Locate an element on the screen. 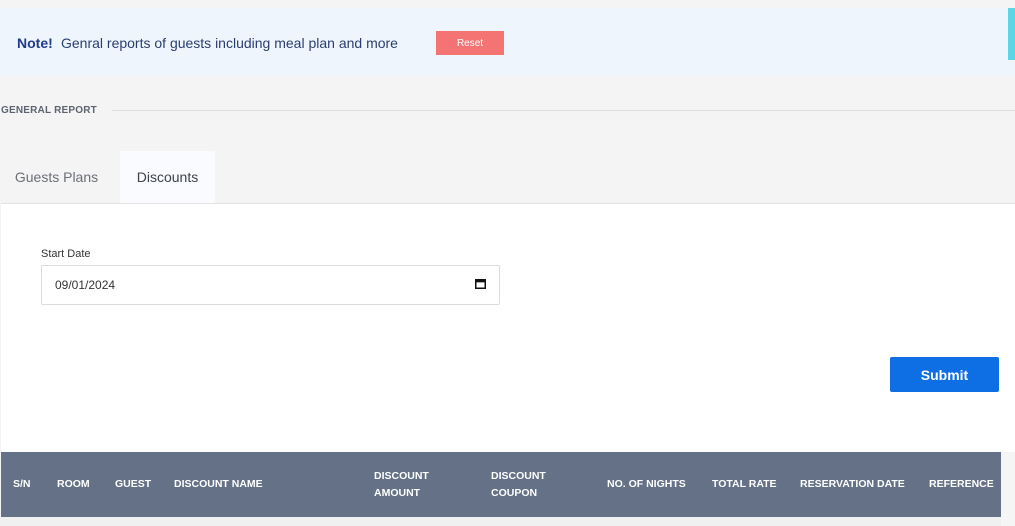 Image resolution: width=1015 pixels, height=526 pixels. tab-discounts: Discounts is located at coordinates (167, 177).